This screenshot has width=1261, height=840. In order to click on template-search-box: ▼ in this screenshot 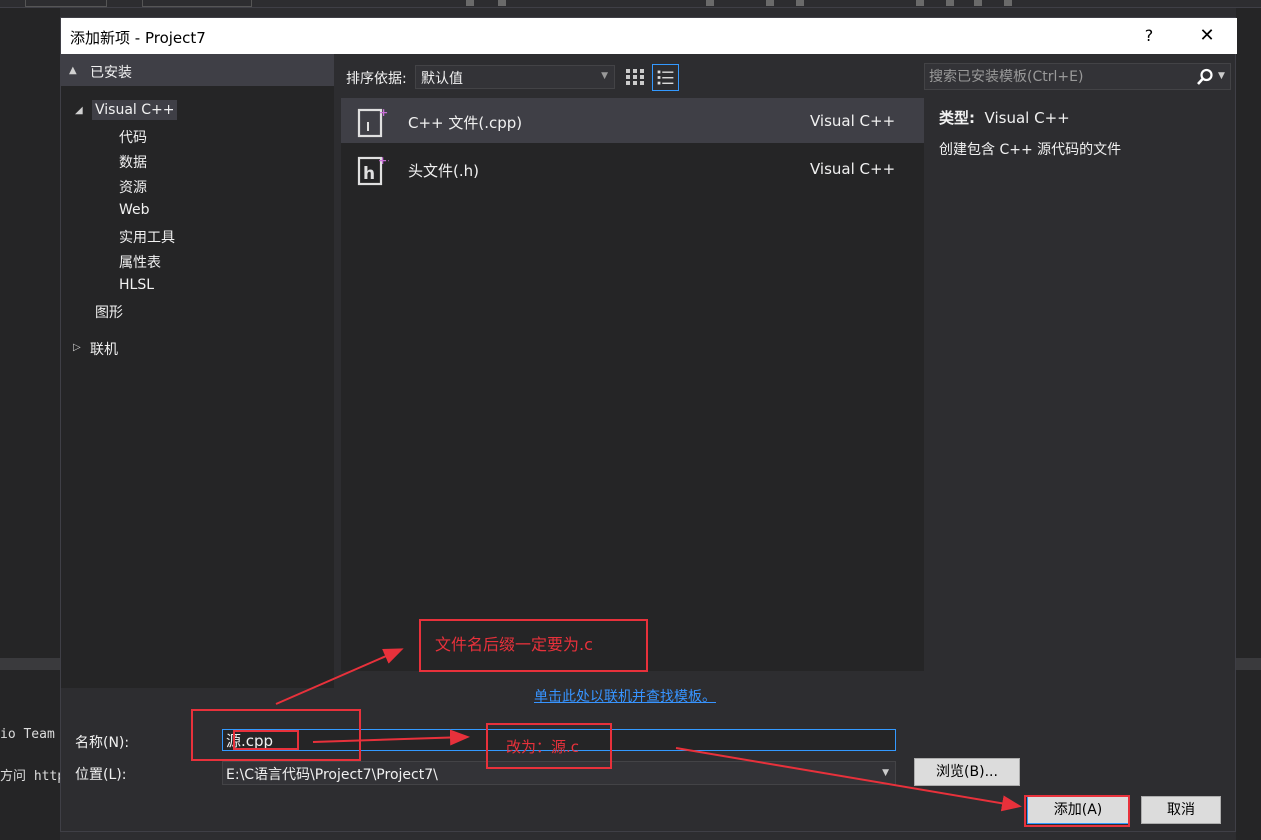, I will do `click(1077, 76)`.